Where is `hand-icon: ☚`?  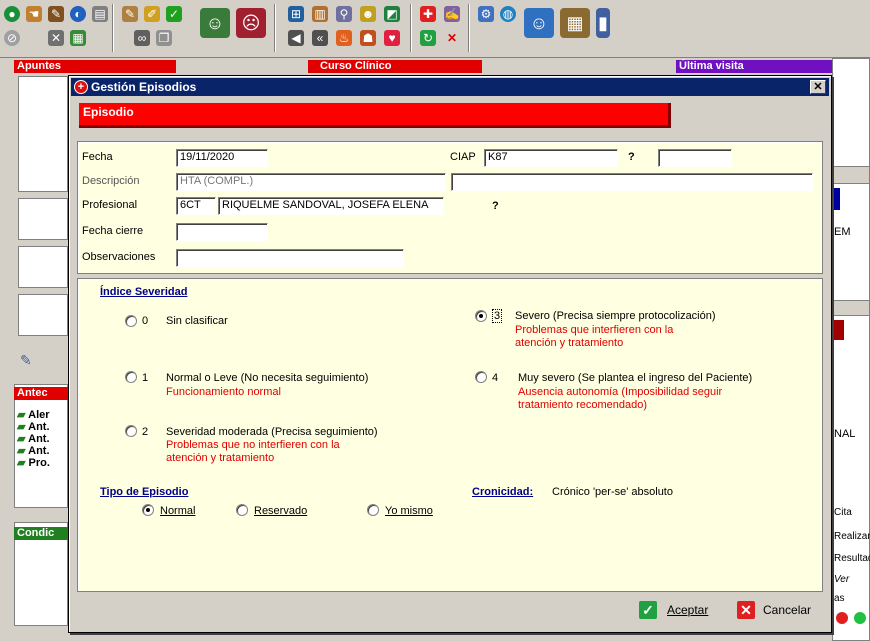 hand-icon: ☚ is located at coordinates (34, 14).